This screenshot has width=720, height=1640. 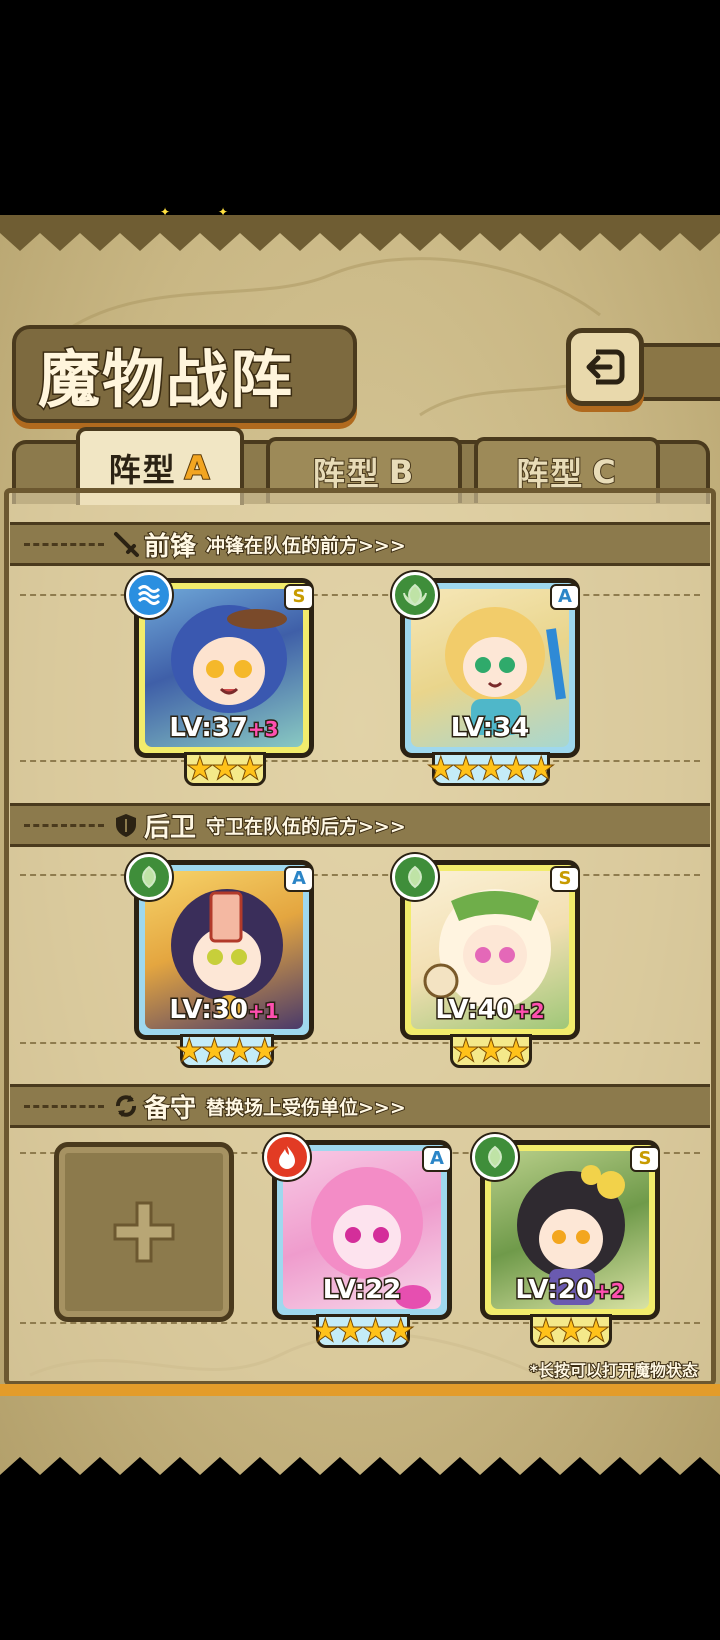 I want to click on stars-icon: ★★★★★, so click(x=491, y=768).